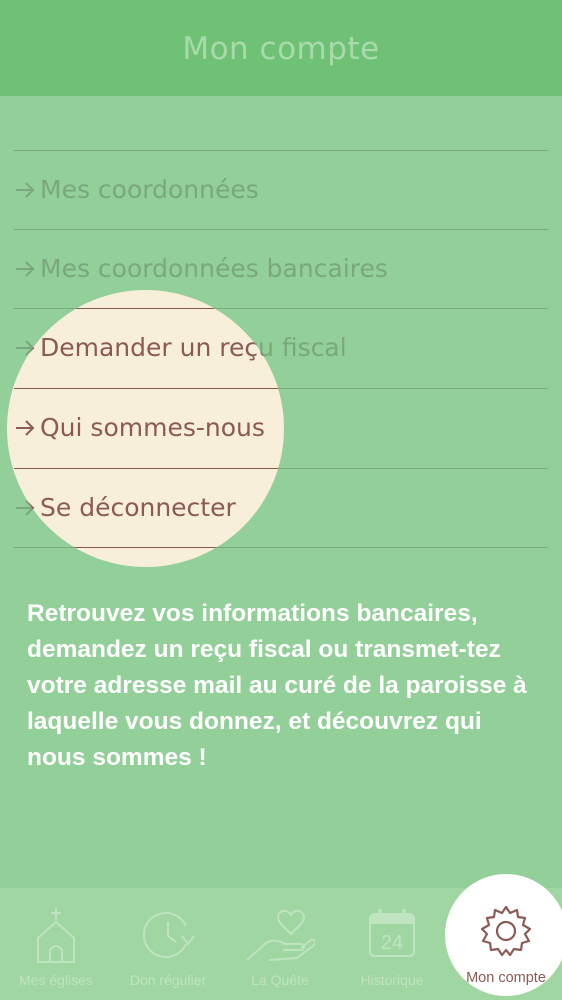  What do you see at coordinates (56, 980) in the screenshot?
I see `tab-label: Mes églises` at bounding box center [56, 980].